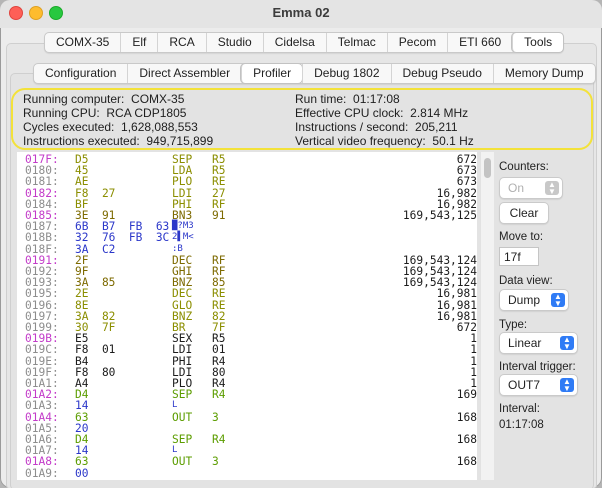 This screenshot has height=488, width=602. What do you see at coordinates (182, 294) in the screenshot?
I see `listing-mnemonic: DEC` at bounding box center [182, 294].